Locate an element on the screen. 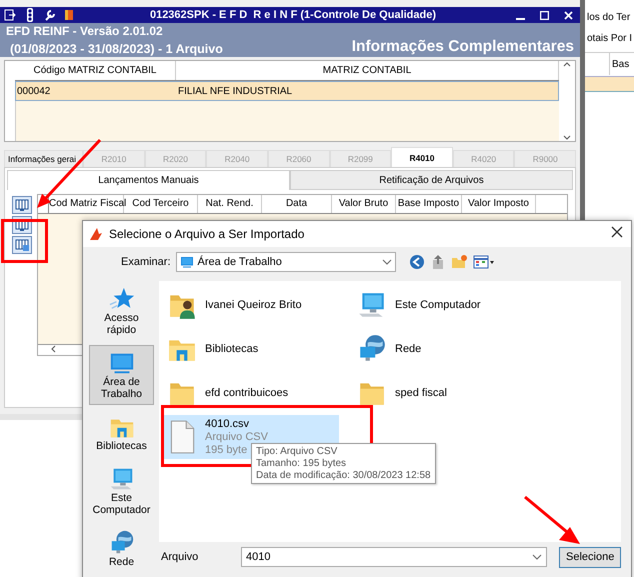 This screenshot has height=577, width=634. place-item: Acesso rápido is located at coordinates (121, 311).